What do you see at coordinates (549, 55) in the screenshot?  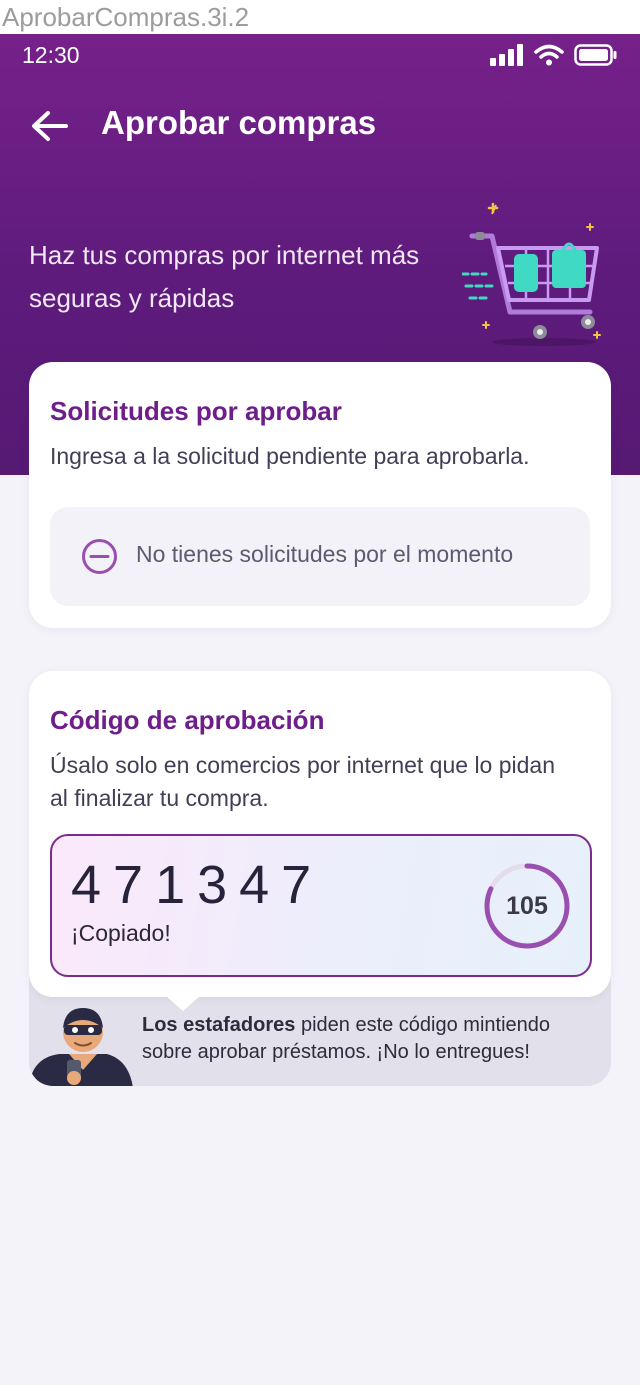 I see `wifi-icon` at bounding box center [549, 55].